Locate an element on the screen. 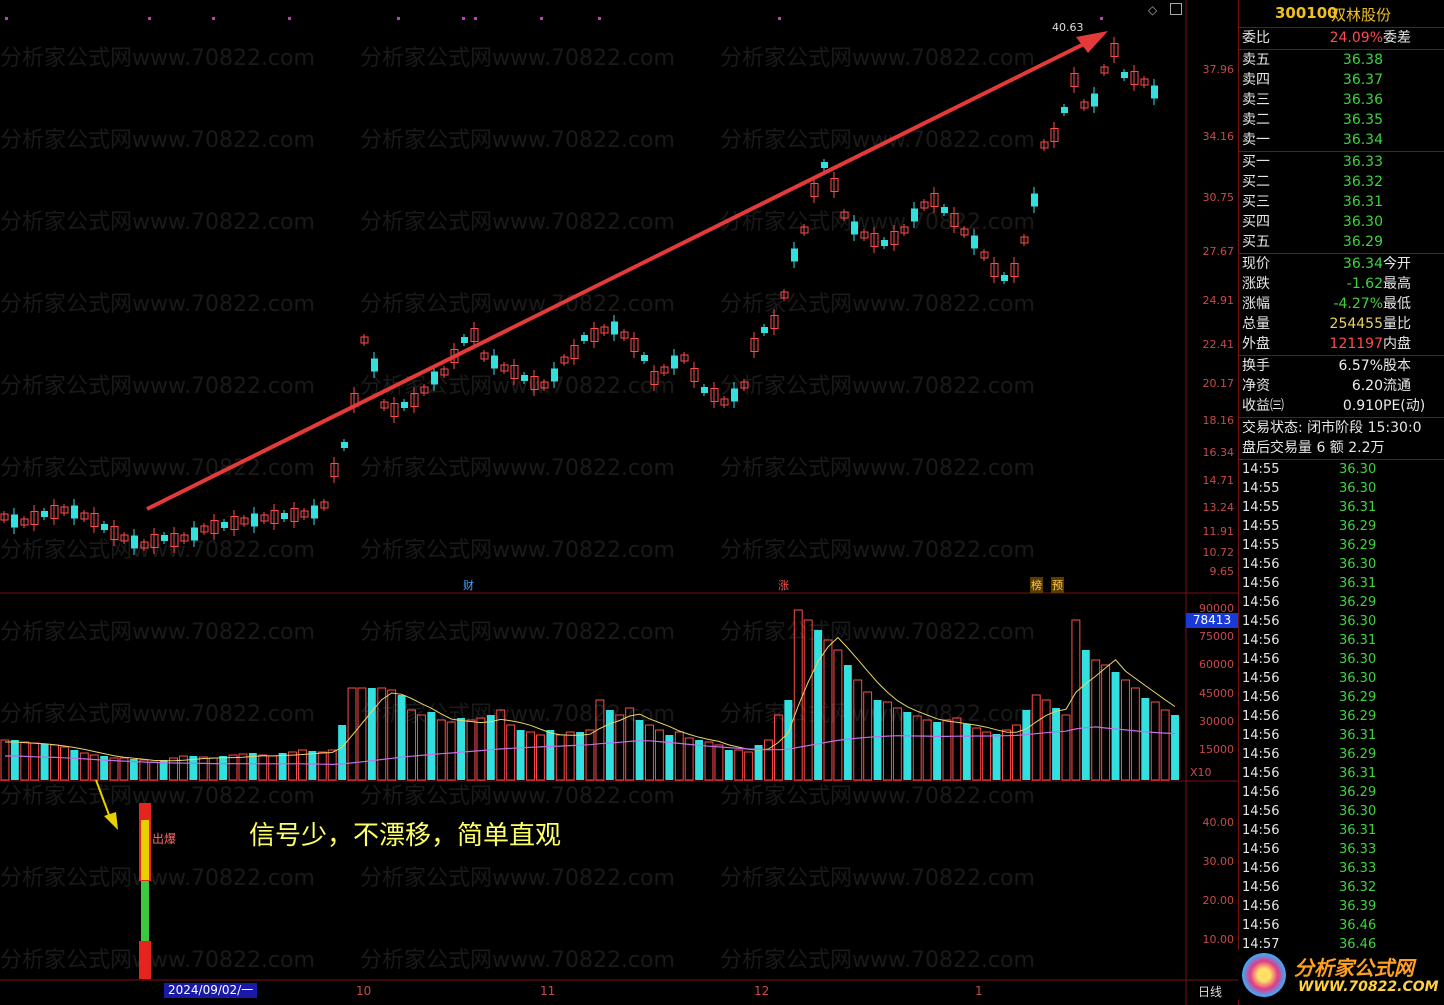 The image size is (1444, 1005). volume-axis-label: 30000 is located at coordinates (1216, 721).